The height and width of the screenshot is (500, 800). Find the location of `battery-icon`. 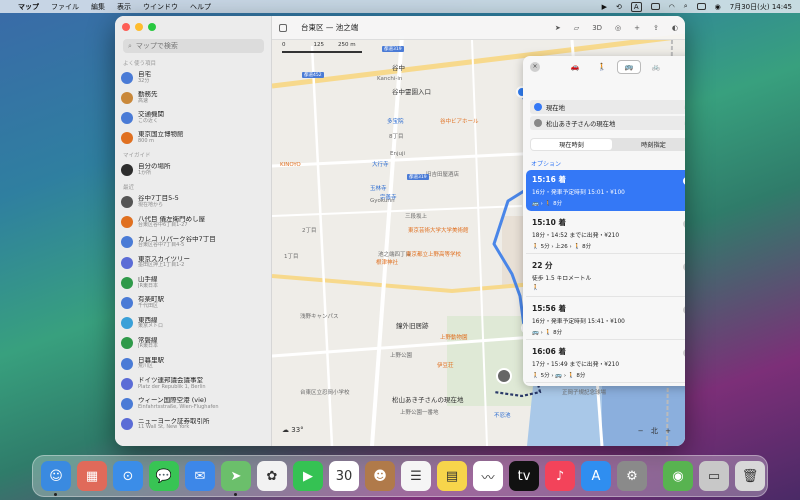

battery-icon is located at coordinates (655, 6).